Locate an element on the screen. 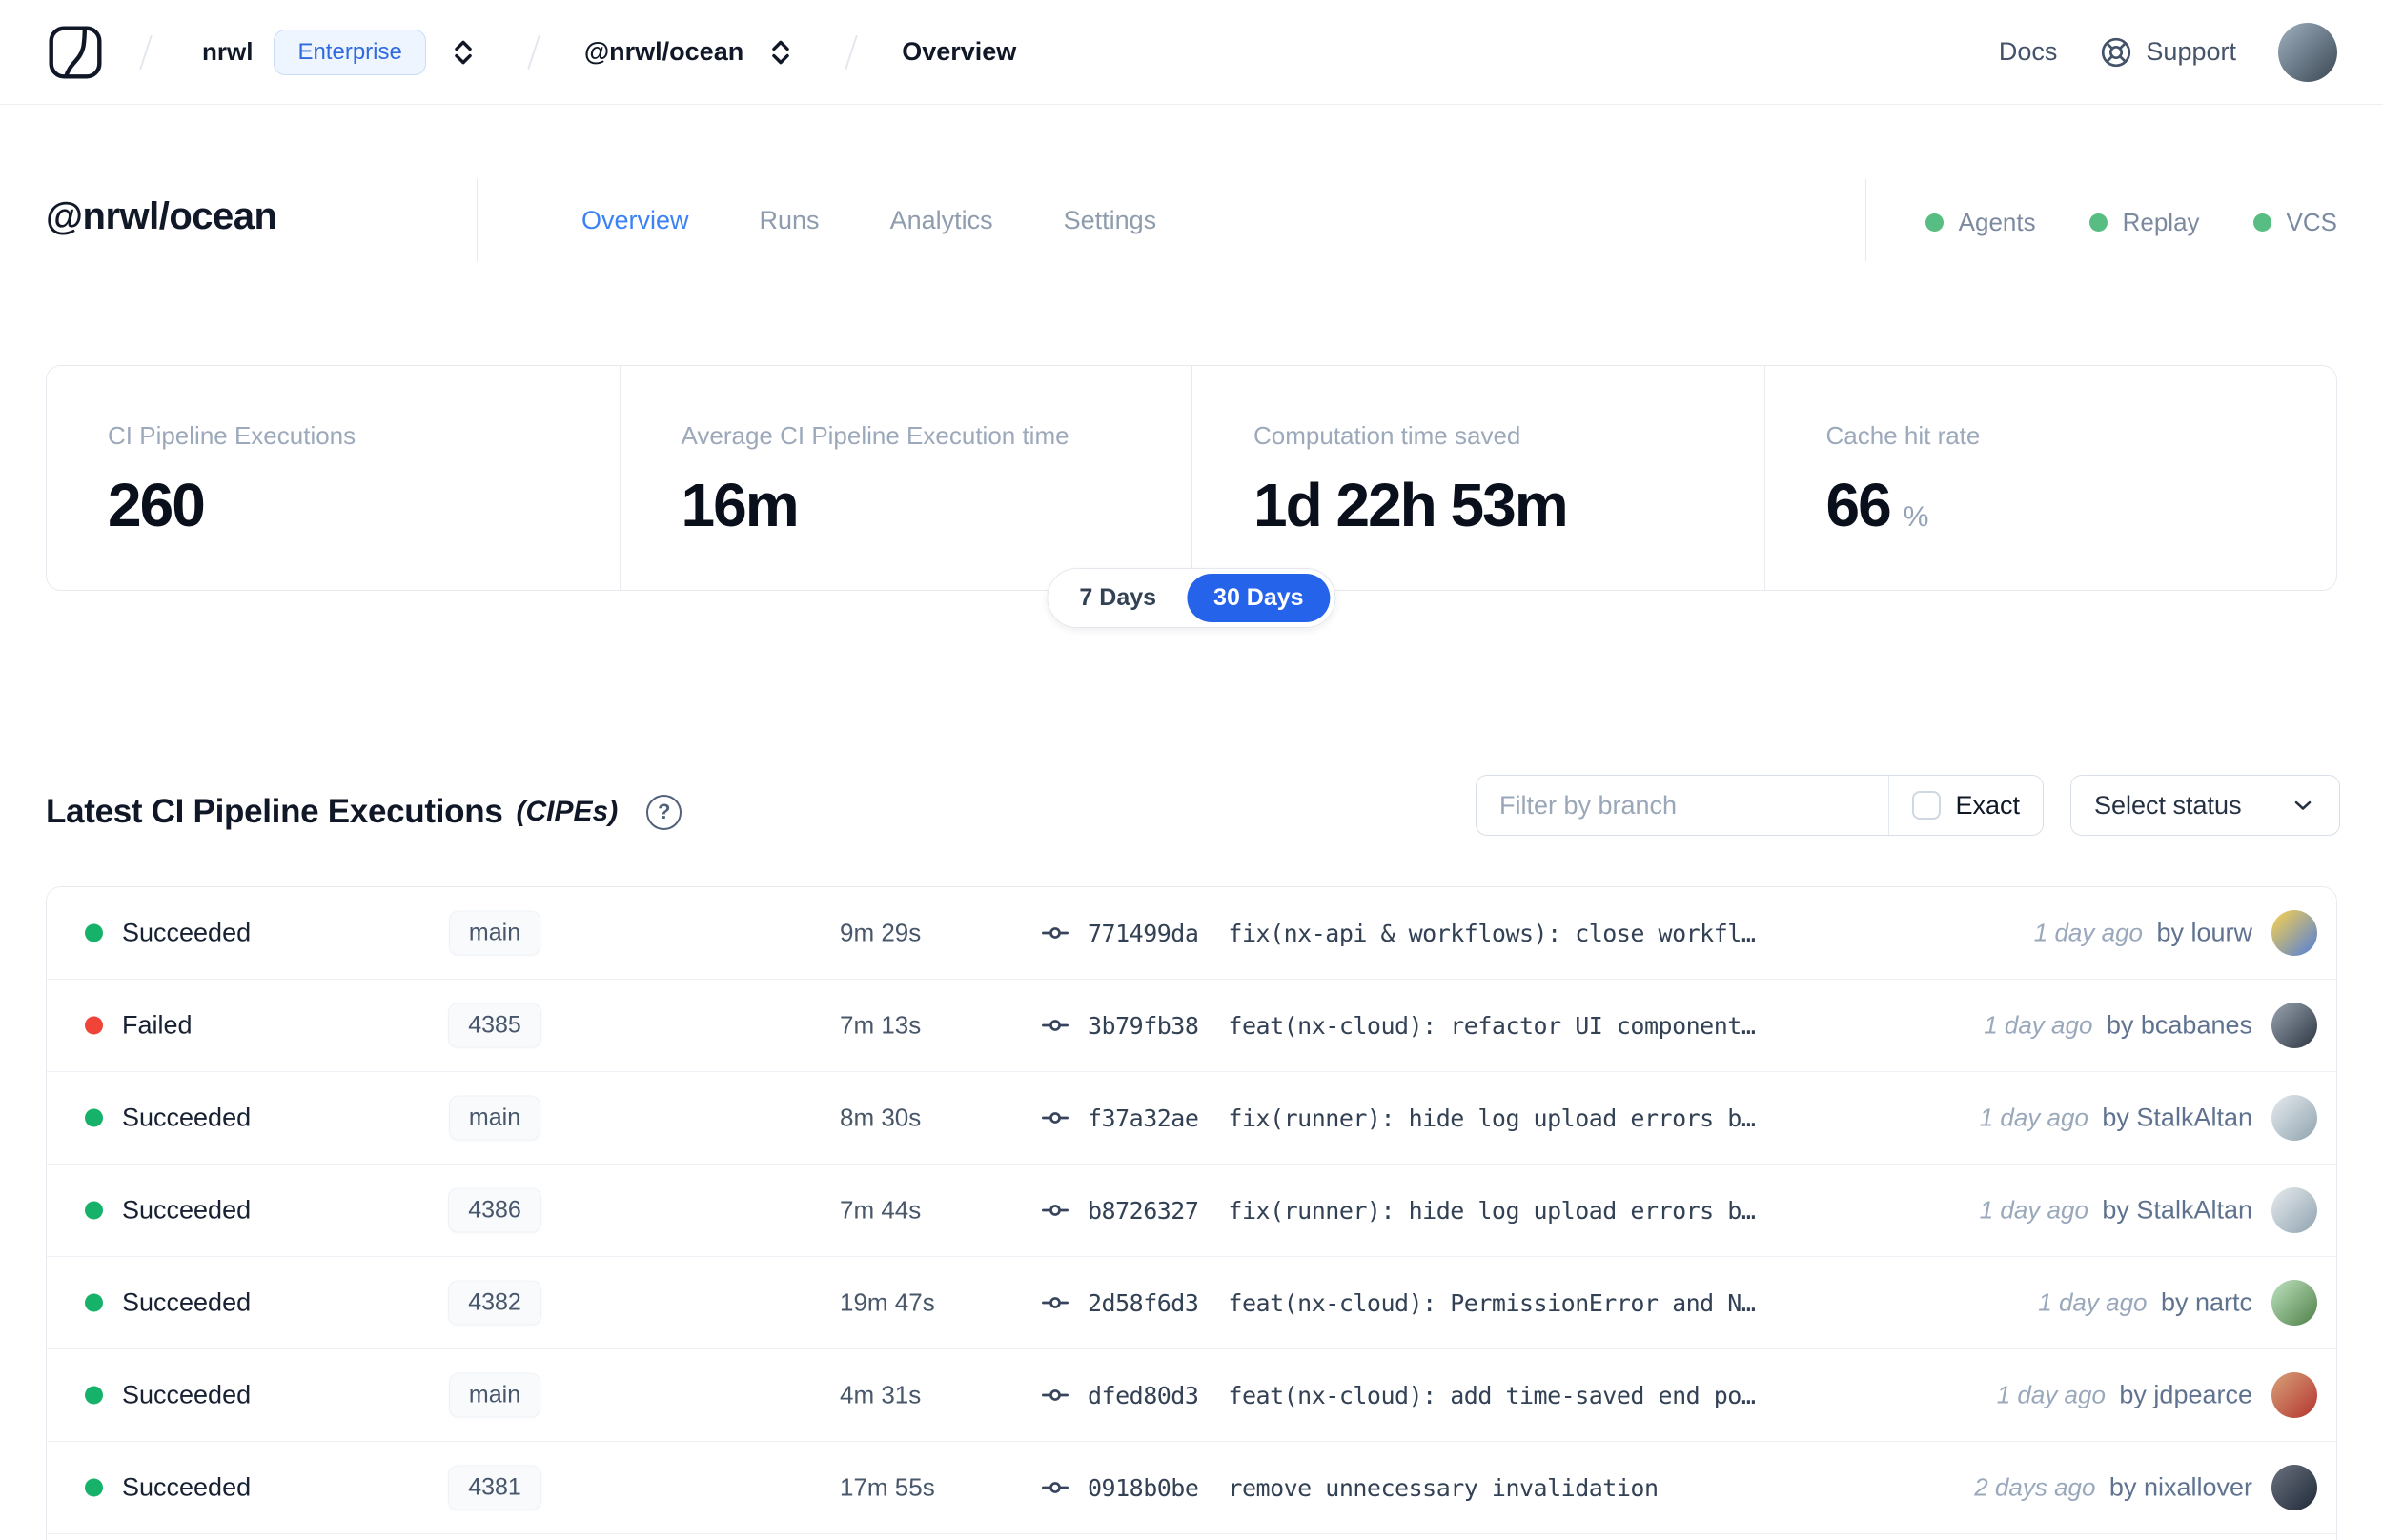 The image size is (2383, 1540). stat-card-cache-hit-rate: Cache hit rate 66% is located at coordinates (2050, 478).